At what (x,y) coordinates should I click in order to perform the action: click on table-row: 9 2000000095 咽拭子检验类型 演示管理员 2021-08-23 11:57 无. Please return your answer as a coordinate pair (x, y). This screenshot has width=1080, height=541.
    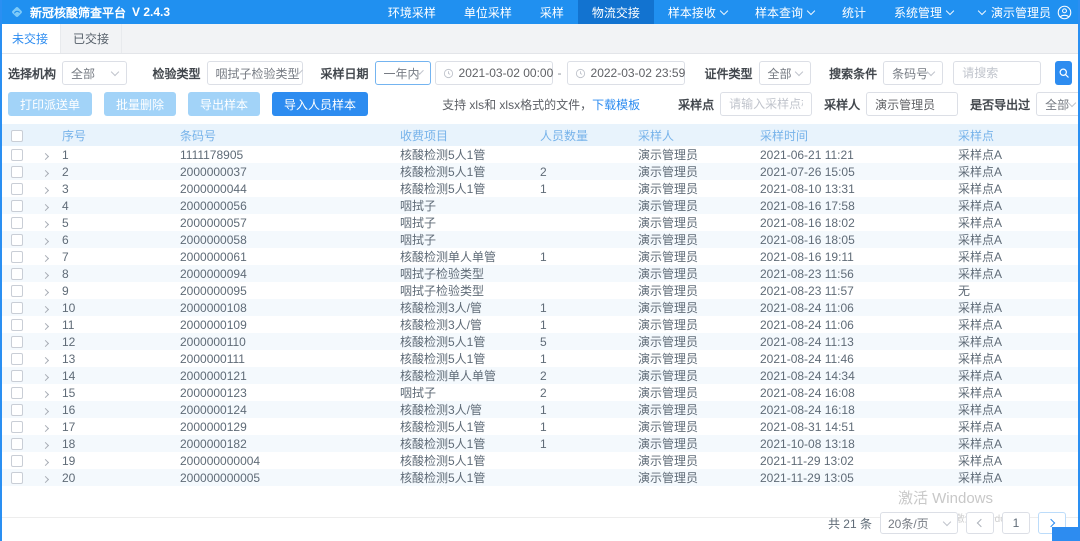
    Looking at the image, I should click on (540, 290).